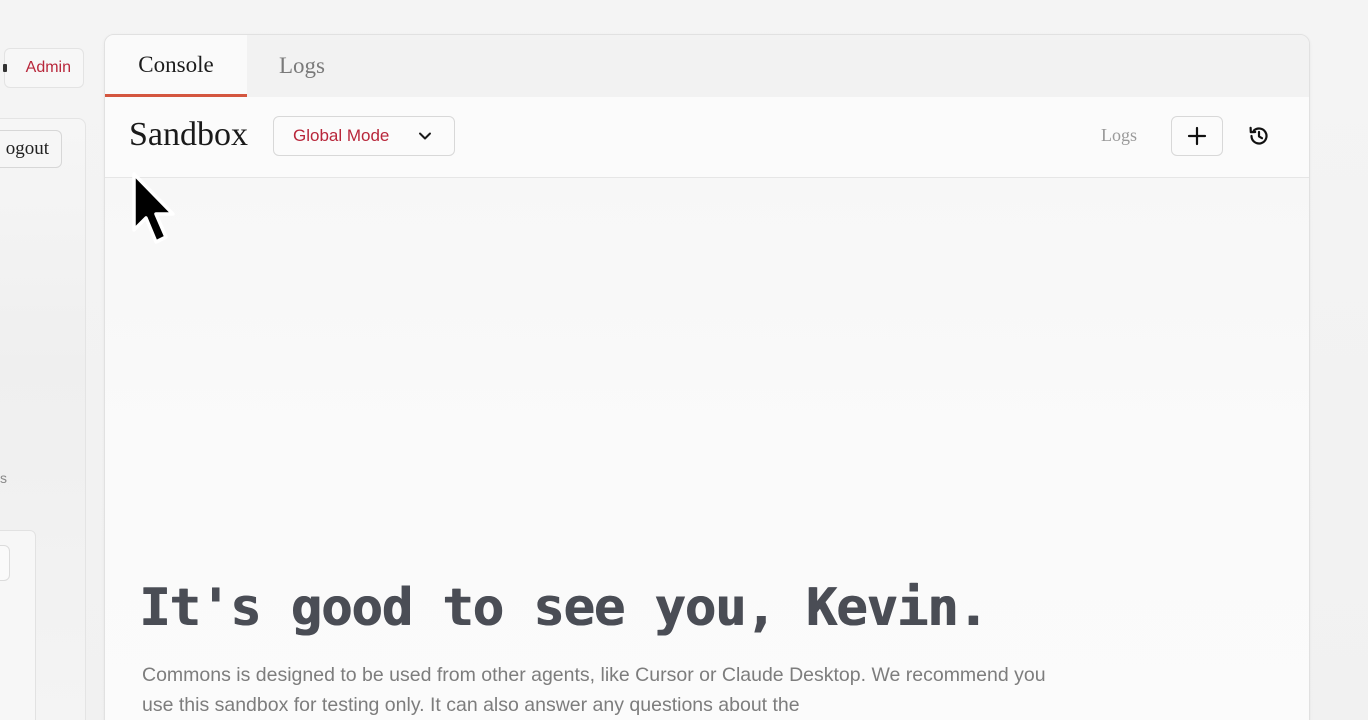  Describe the element at coordinates (707, 137) in the screenshot. I see `header-row: Sandbox Global Mode Logs` at that location.